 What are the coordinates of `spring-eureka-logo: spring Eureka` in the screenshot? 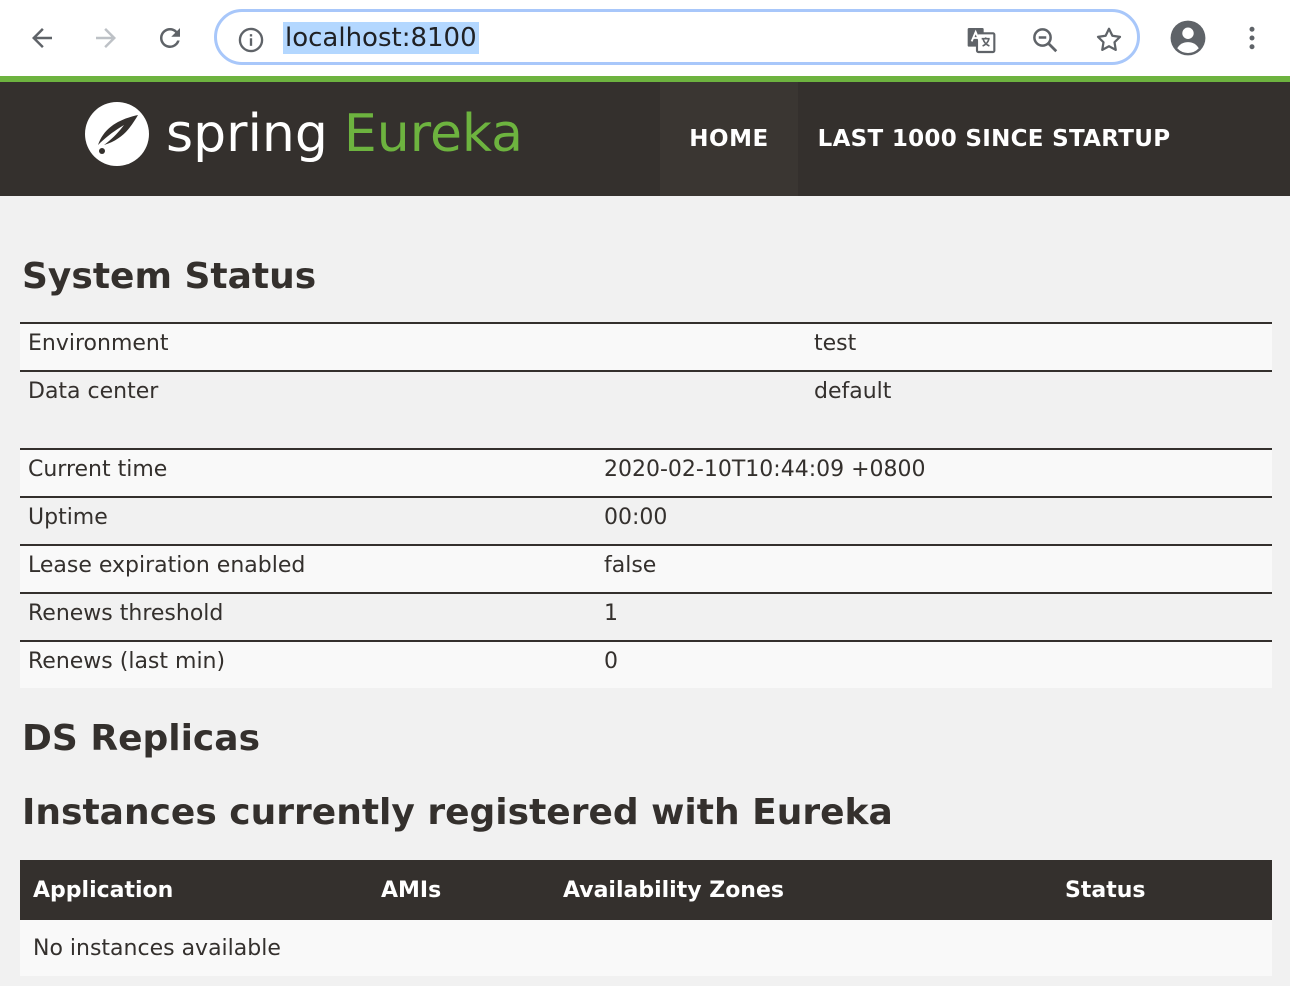 It's located at (302, 134).